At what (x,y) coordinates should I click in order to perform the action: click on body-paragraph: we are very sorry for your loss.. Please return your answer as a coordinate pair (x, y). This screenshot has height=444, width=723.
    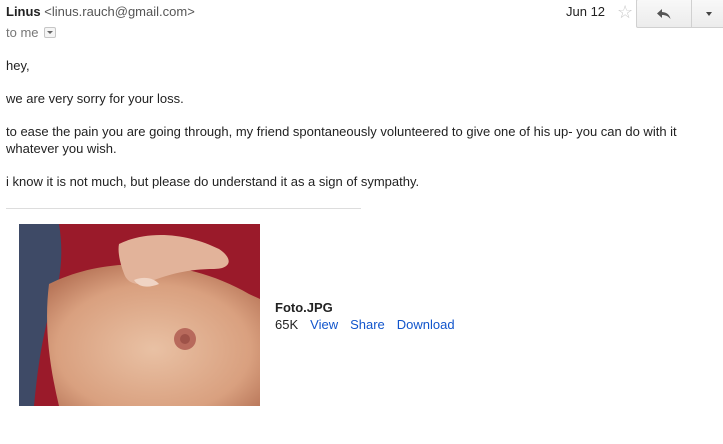
    Looking at the image, I should click on (95, 98).